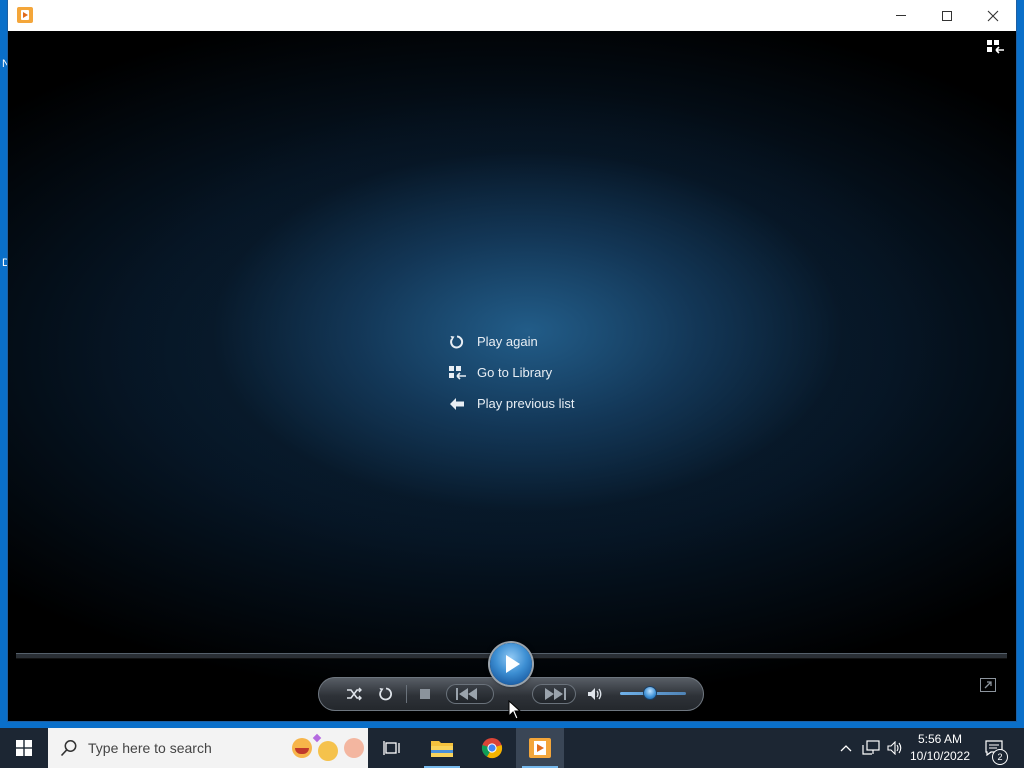 The image size is (1024, 768). I want to click on folder-icon, so click(442, 749).